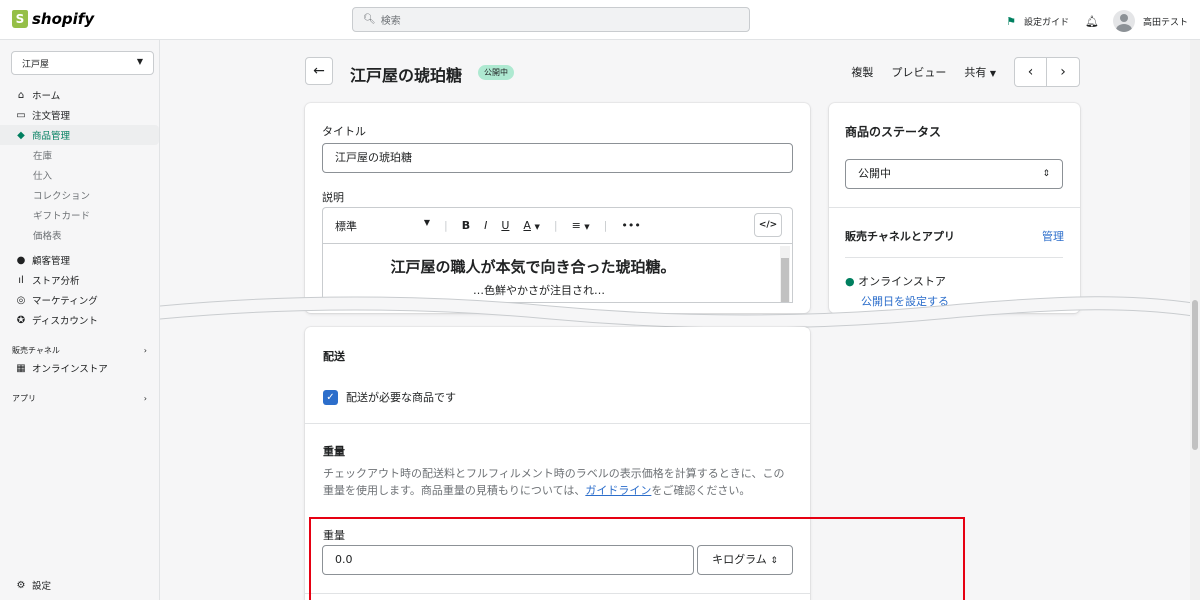  I want to click on logo-text: shopify, so click(63, 19).